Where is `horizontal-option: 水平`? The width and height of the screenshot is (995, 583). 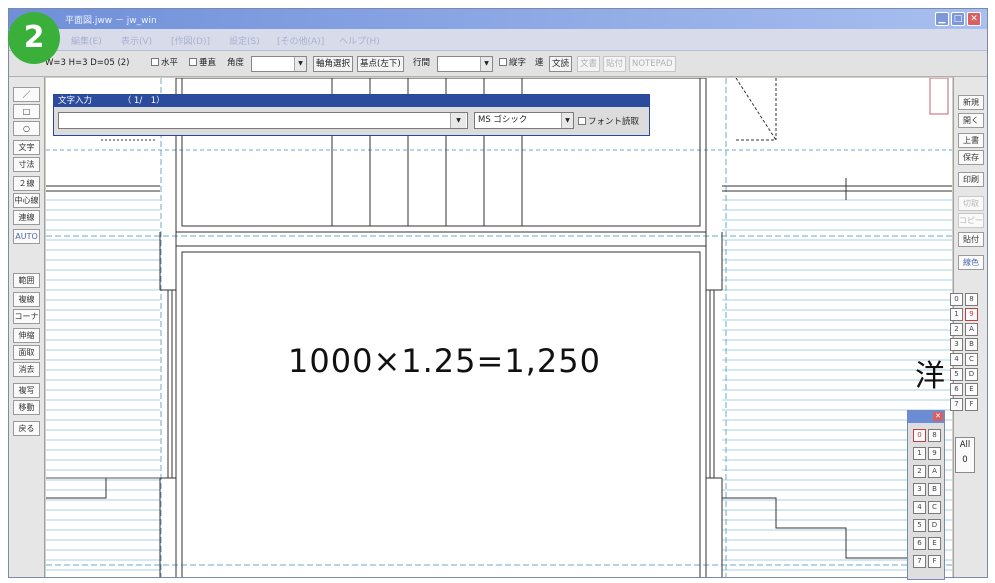
horizontal-option: 水平 is located at coordinates (164, 64).